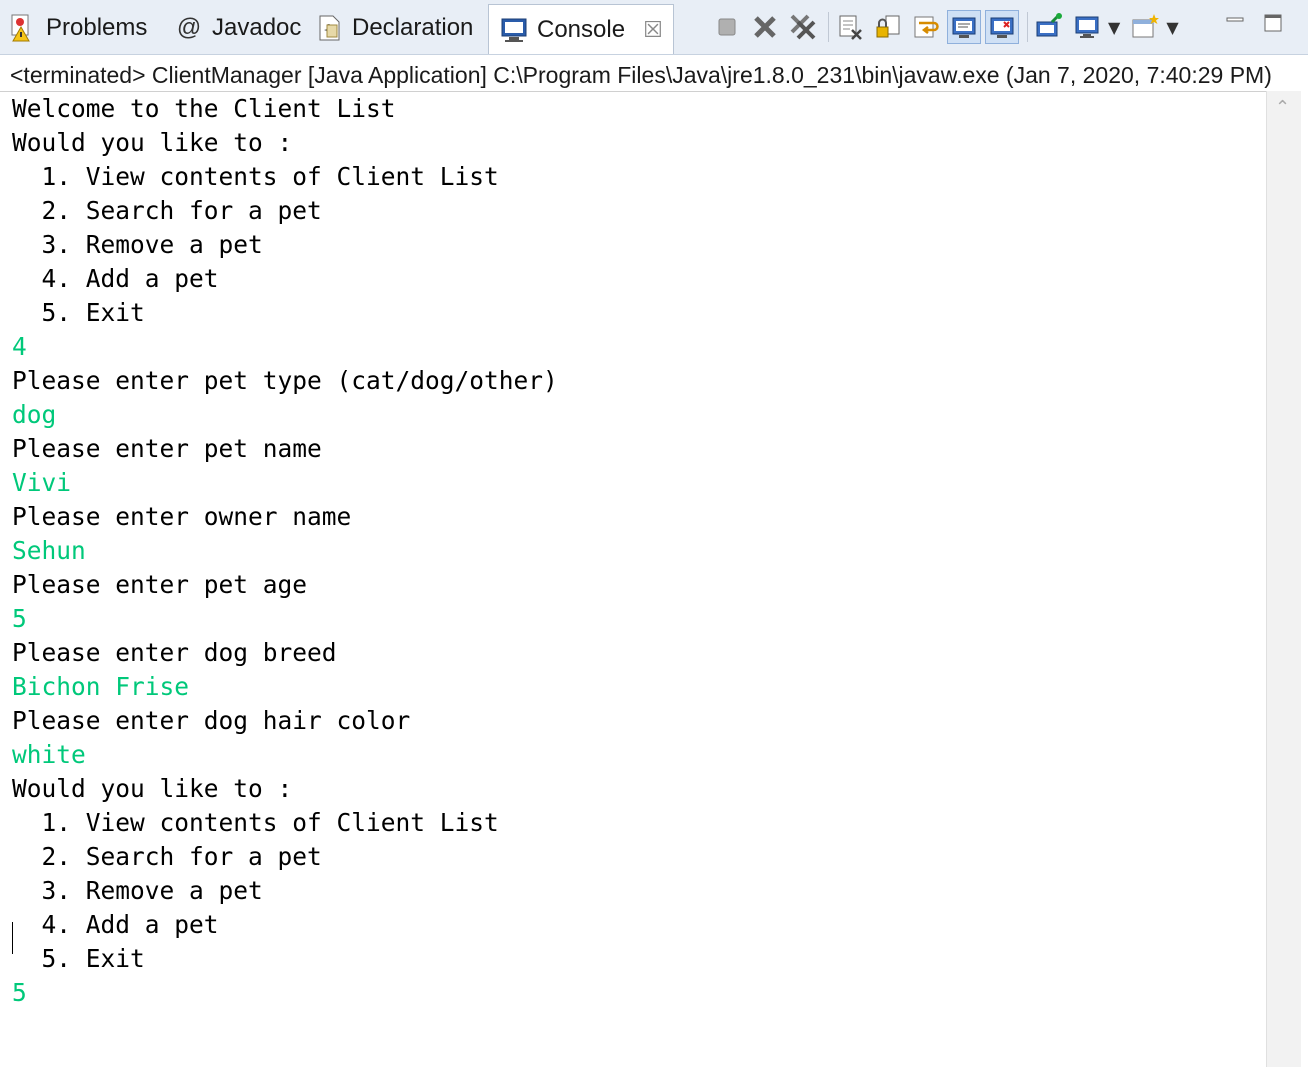  What do you see at coordinates (413, 27) in the screenshot?
I see `tab-label: Declaration` at bounding box center [413, 27].